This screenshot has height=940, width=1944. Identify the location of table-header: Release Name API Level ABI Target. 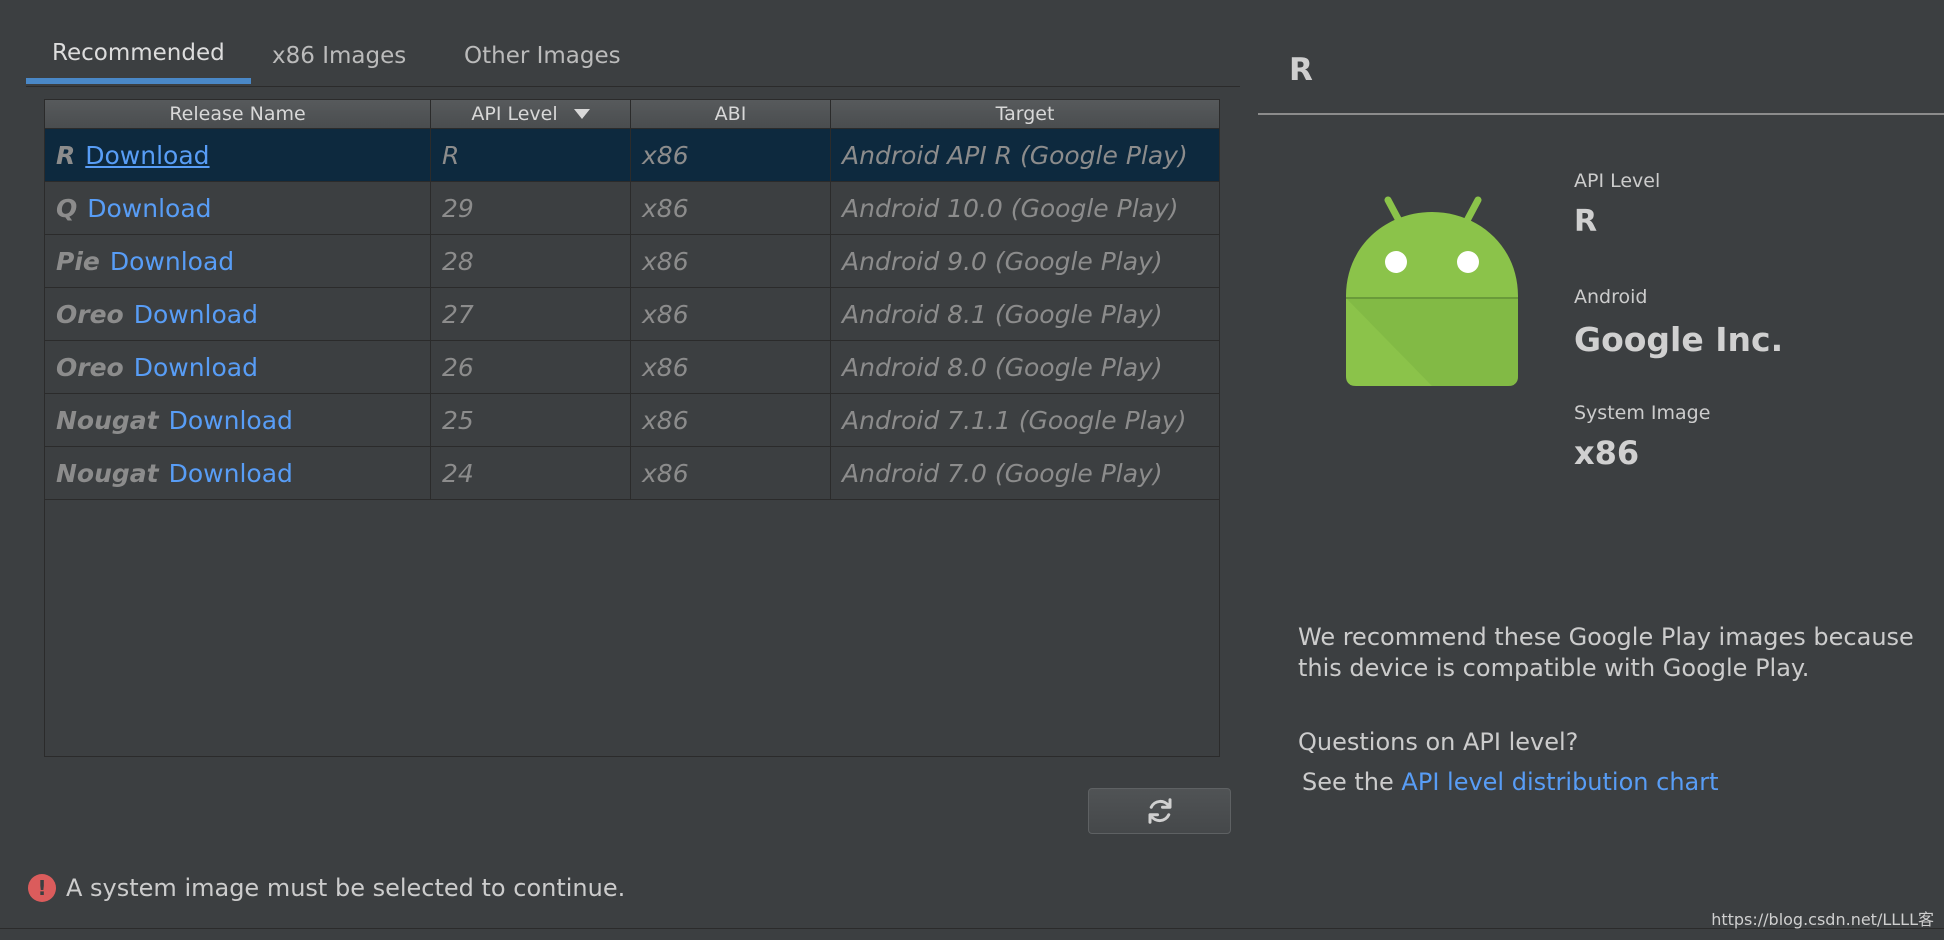
(632, 114).